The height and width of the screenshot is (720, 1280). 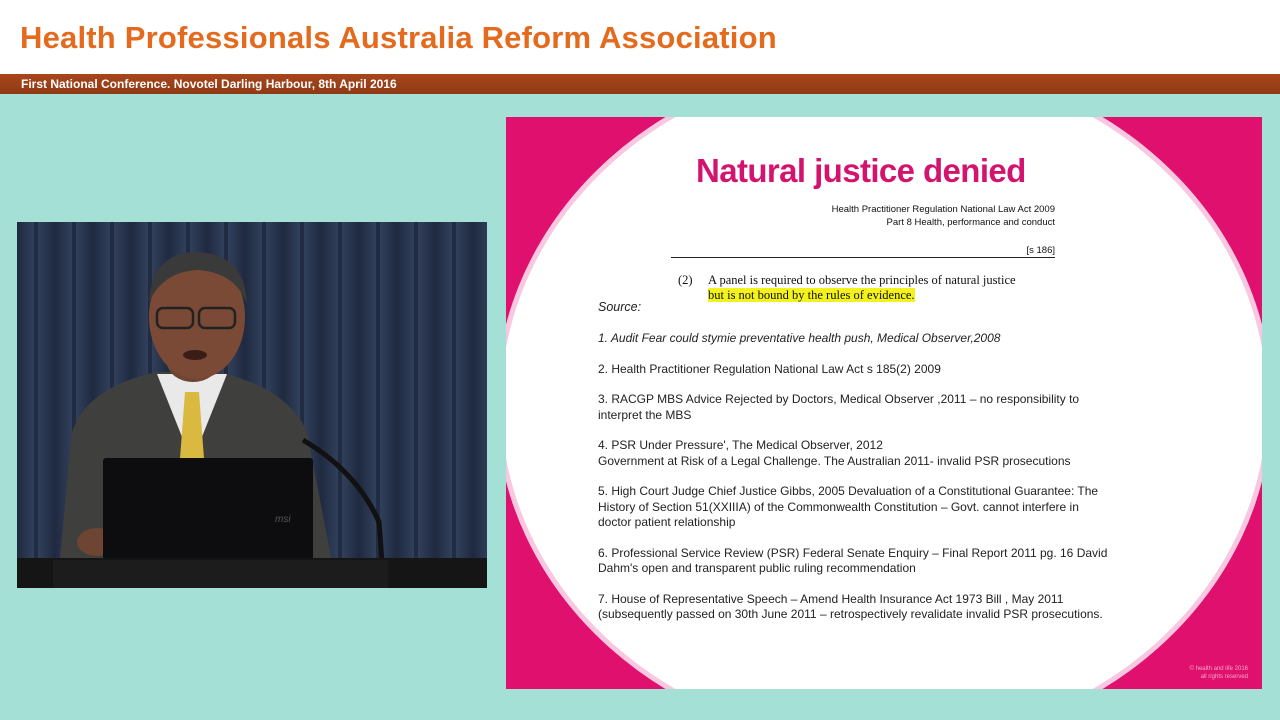 I want to click on section-divider, so click(x=863, y=257).